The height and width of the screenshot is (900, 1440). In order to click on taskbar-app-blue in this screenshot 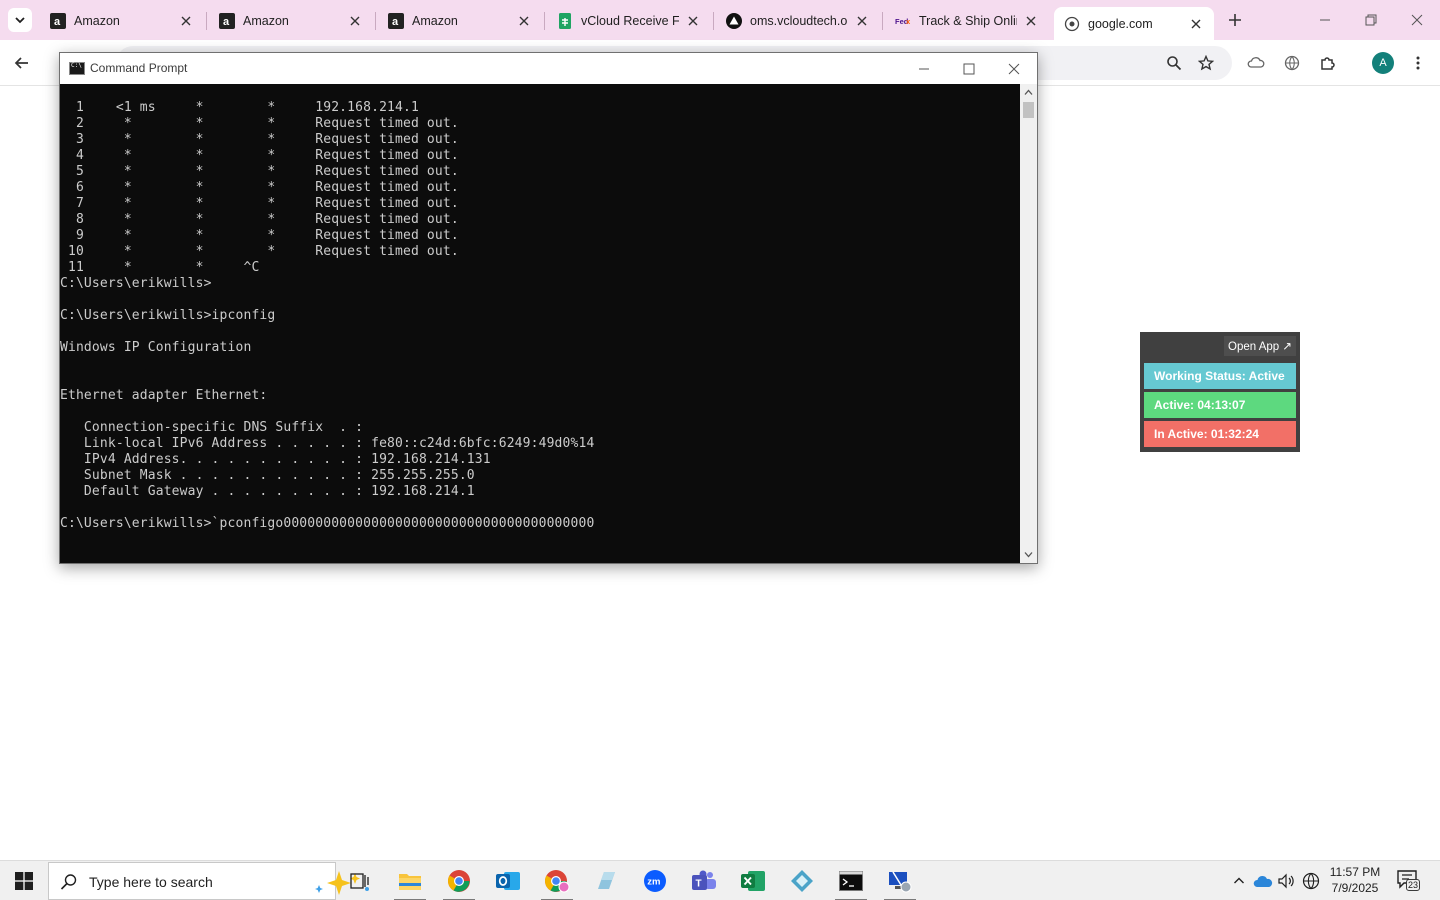, I will do `click(606, 880)`.